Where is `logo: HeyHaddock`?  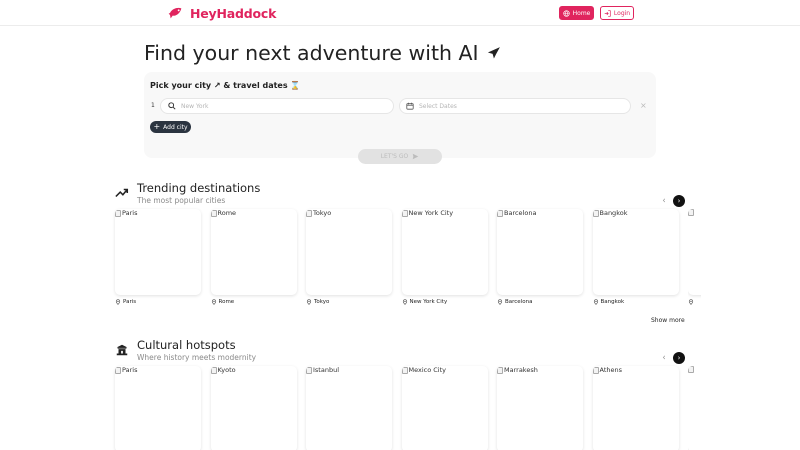 logo: HeyHaddock is located at coordinates (222, 13).